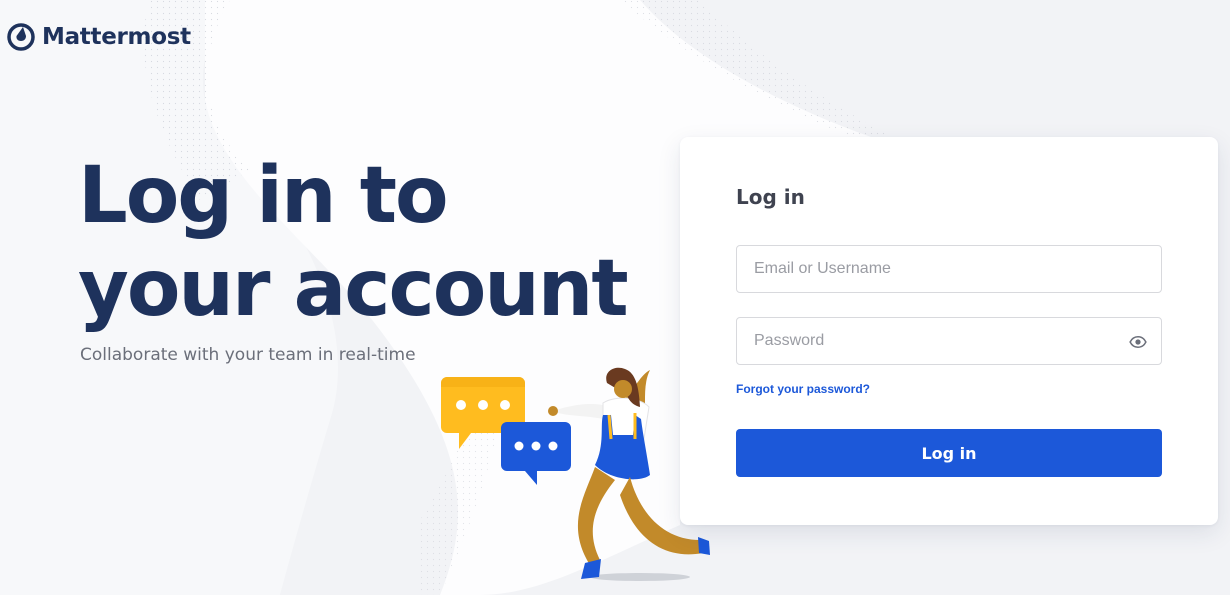 The width and height of the screenshot is (1230, 595). Describe the element at coordinates (353, 243) in the screenshot. I see `page-title: Log in to your account` at that location.